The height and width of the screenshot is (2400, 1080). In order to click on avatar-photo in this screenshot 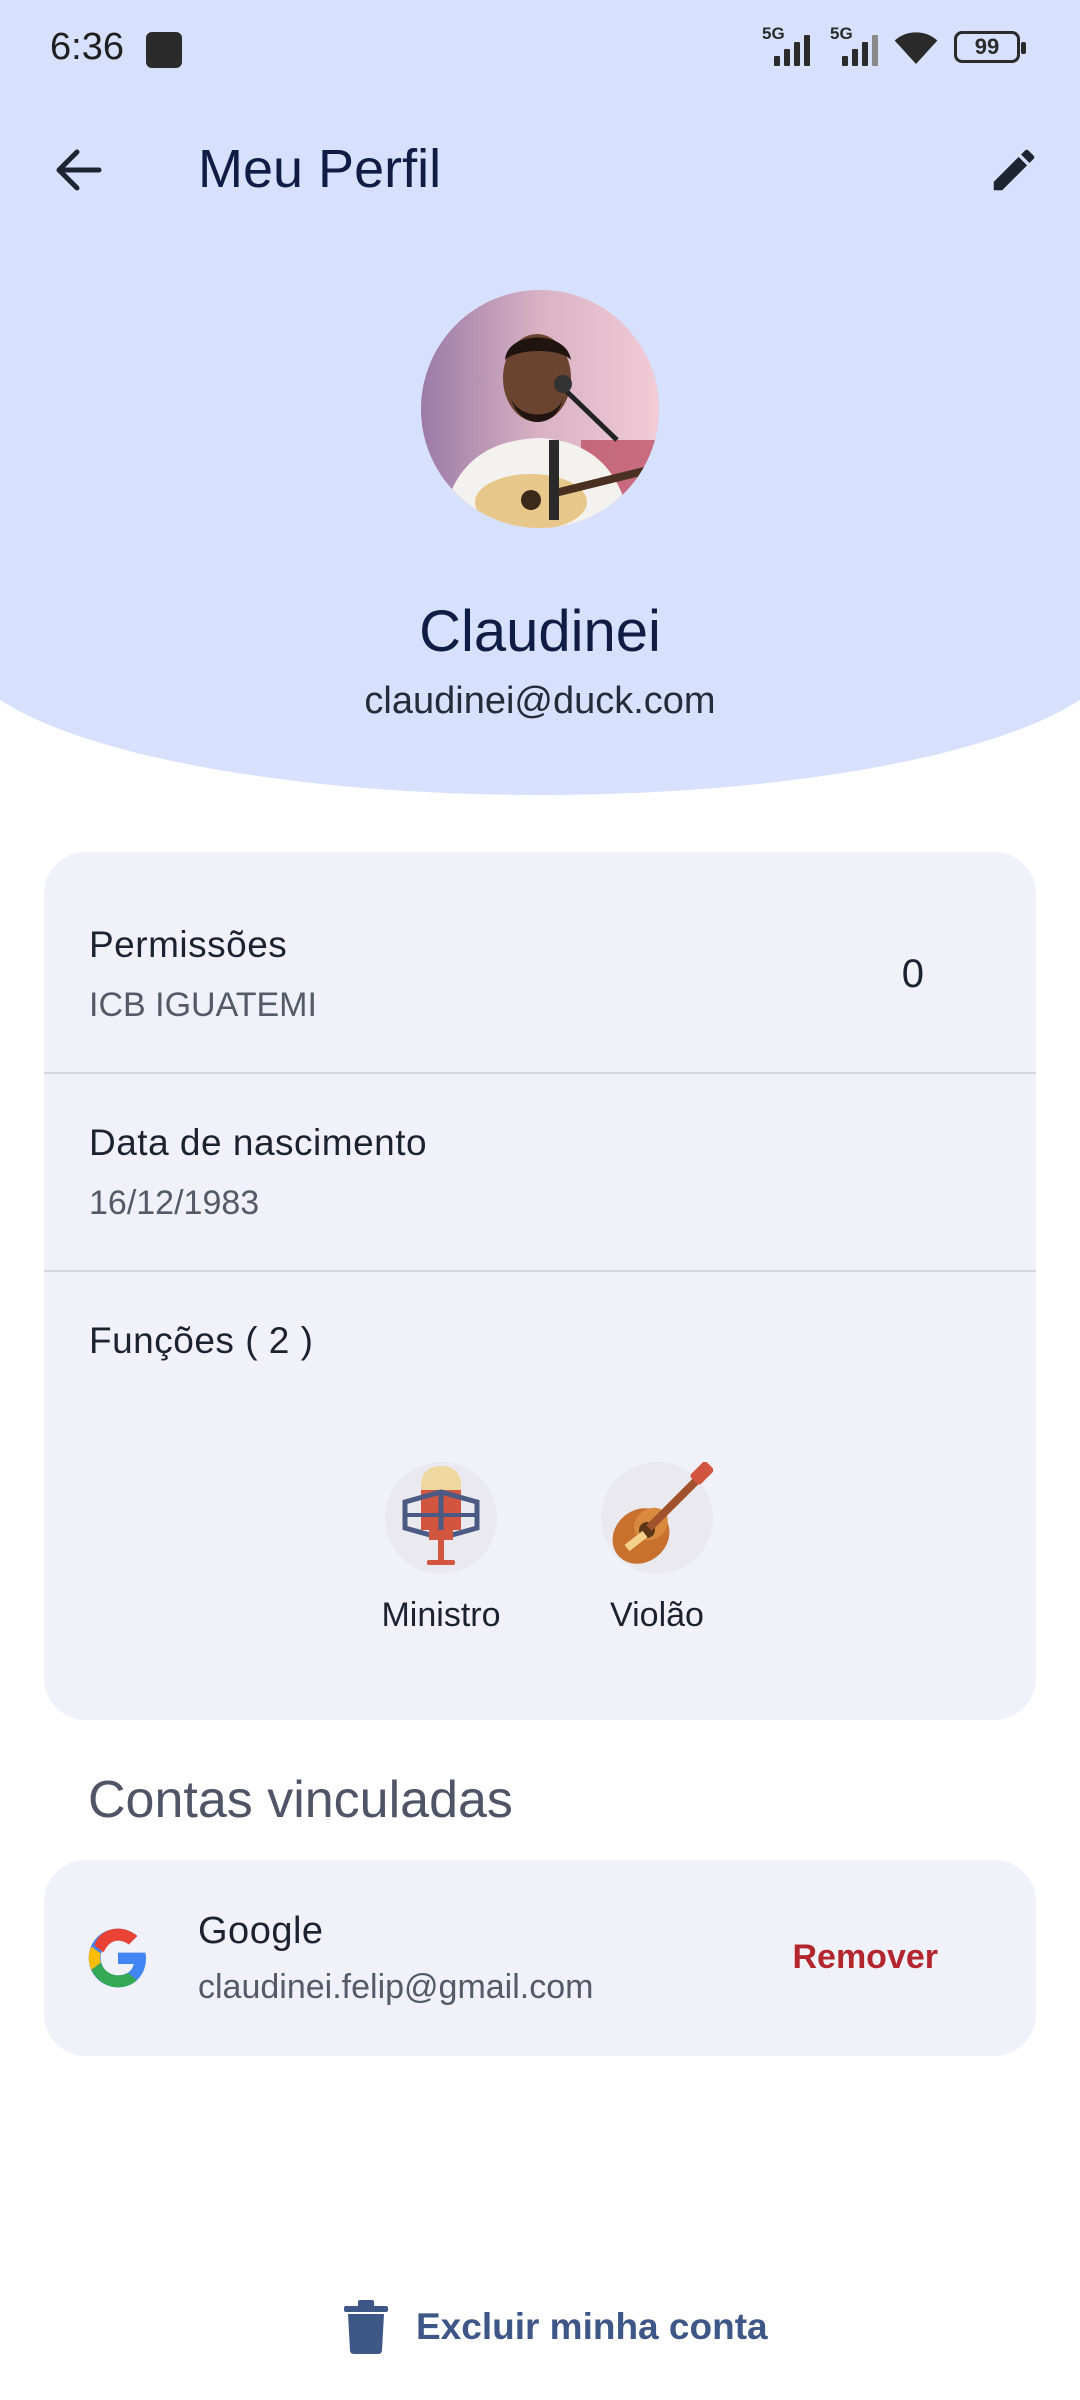, I will do `click(540, 409)`.